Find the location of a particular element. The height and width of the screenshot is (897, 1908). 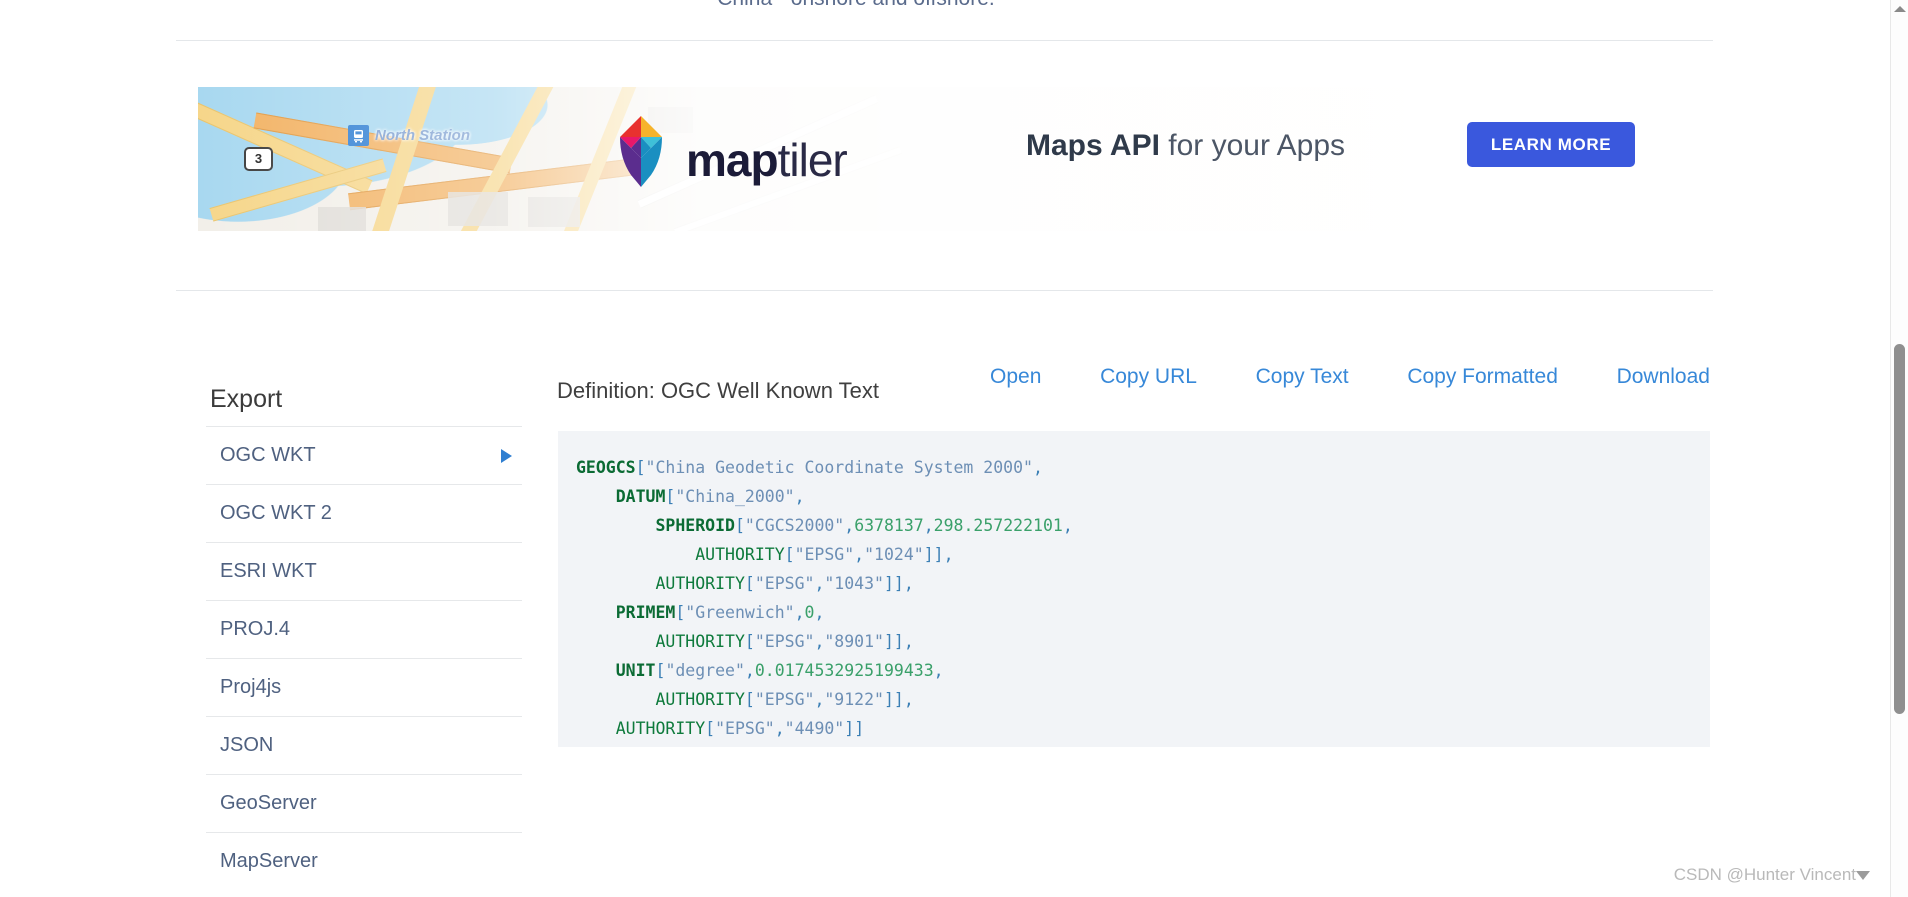

scrollbar-thumb is located at coordinates (1899, 529).